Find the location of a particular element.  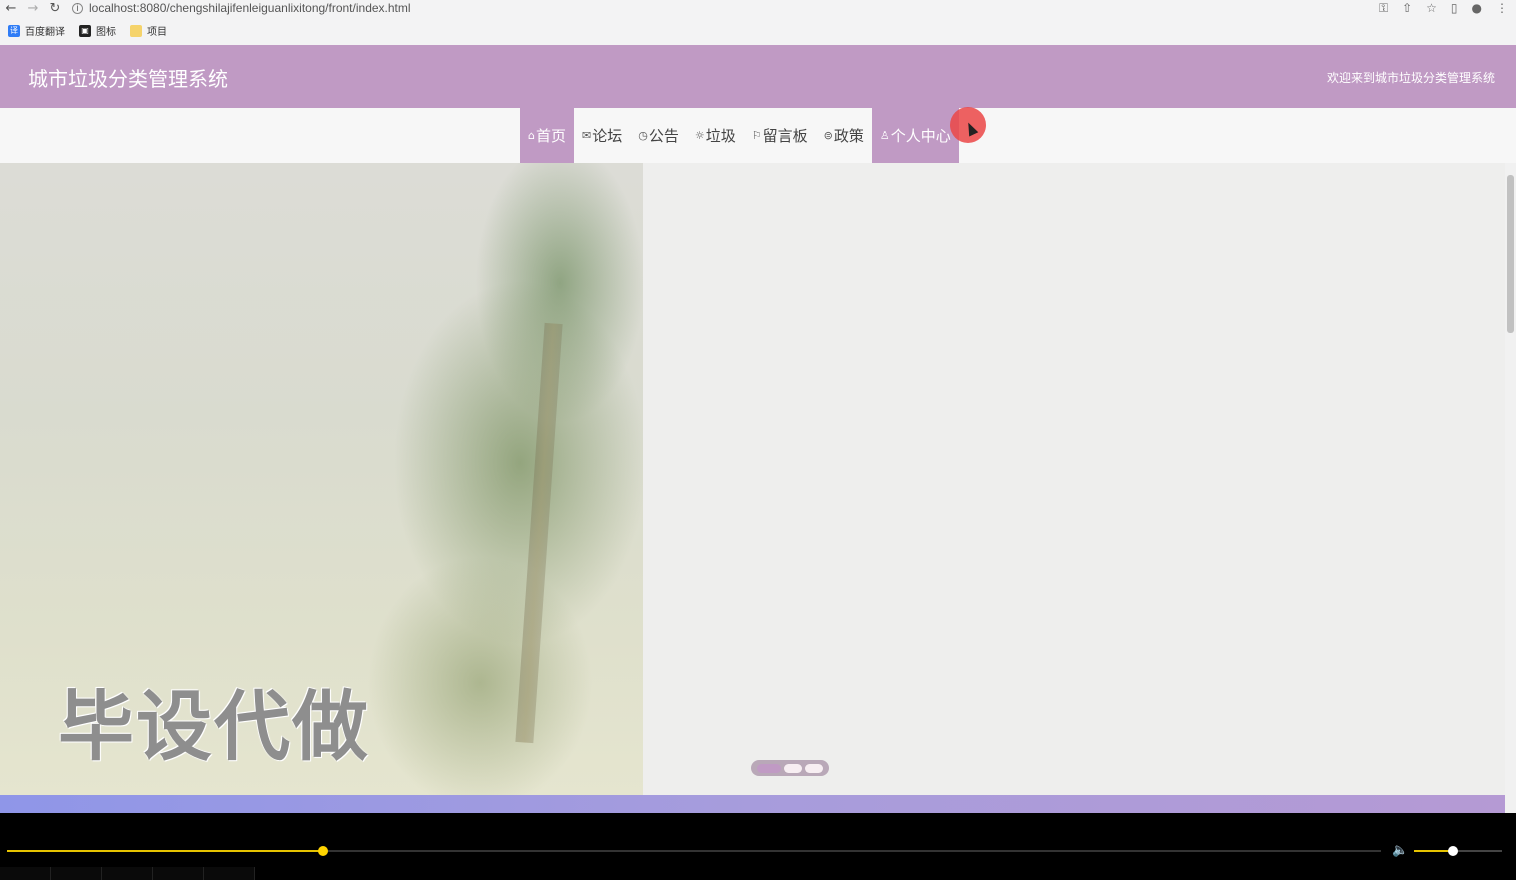

watermark-text: 毕设代做 is located at coordinates (214, 726).